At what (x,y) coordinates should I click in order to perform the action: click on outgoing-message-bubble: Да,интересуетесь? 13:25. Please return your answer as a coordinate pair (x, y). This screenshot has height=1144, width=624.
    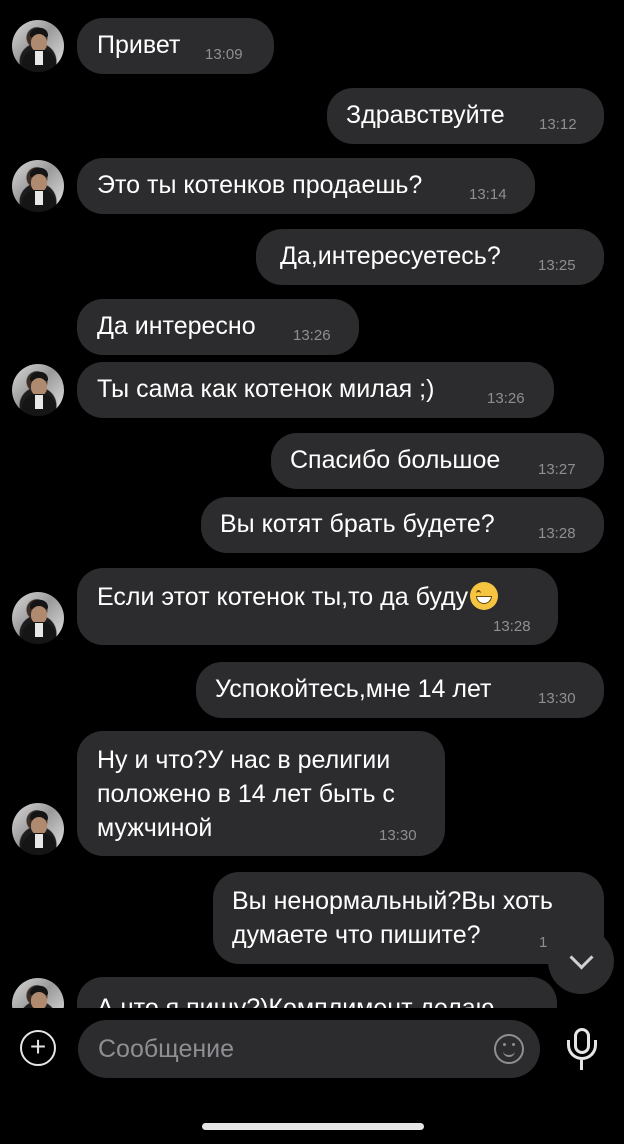
    Looking at the image, I should click on (430, 257).